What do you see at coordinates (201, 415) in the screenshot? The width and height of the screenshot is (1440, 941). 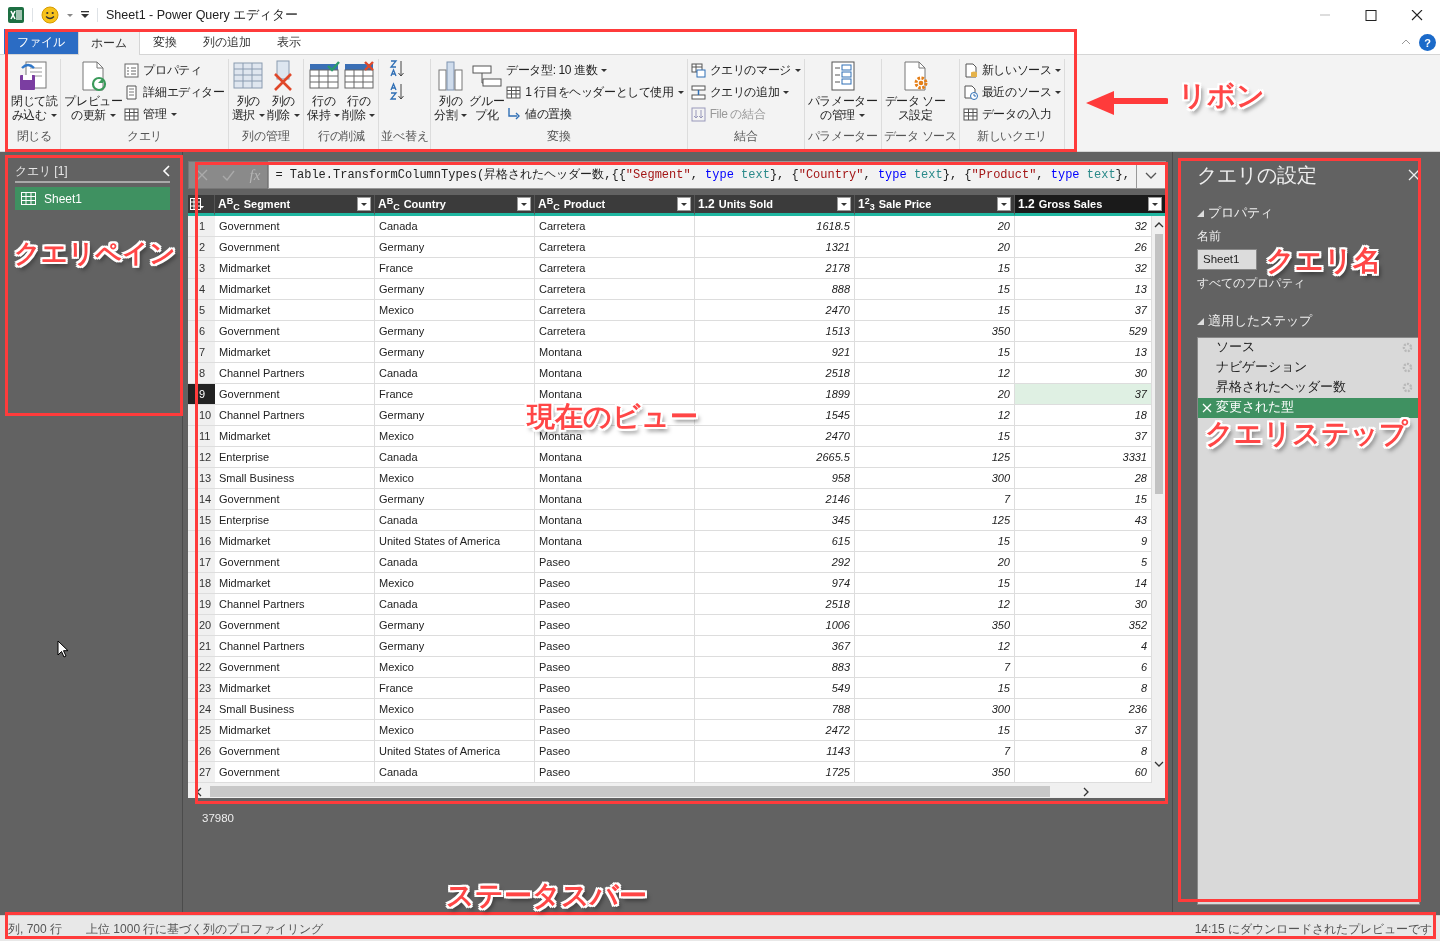 I see `row-number: 10` at bounding box center [201, 415].